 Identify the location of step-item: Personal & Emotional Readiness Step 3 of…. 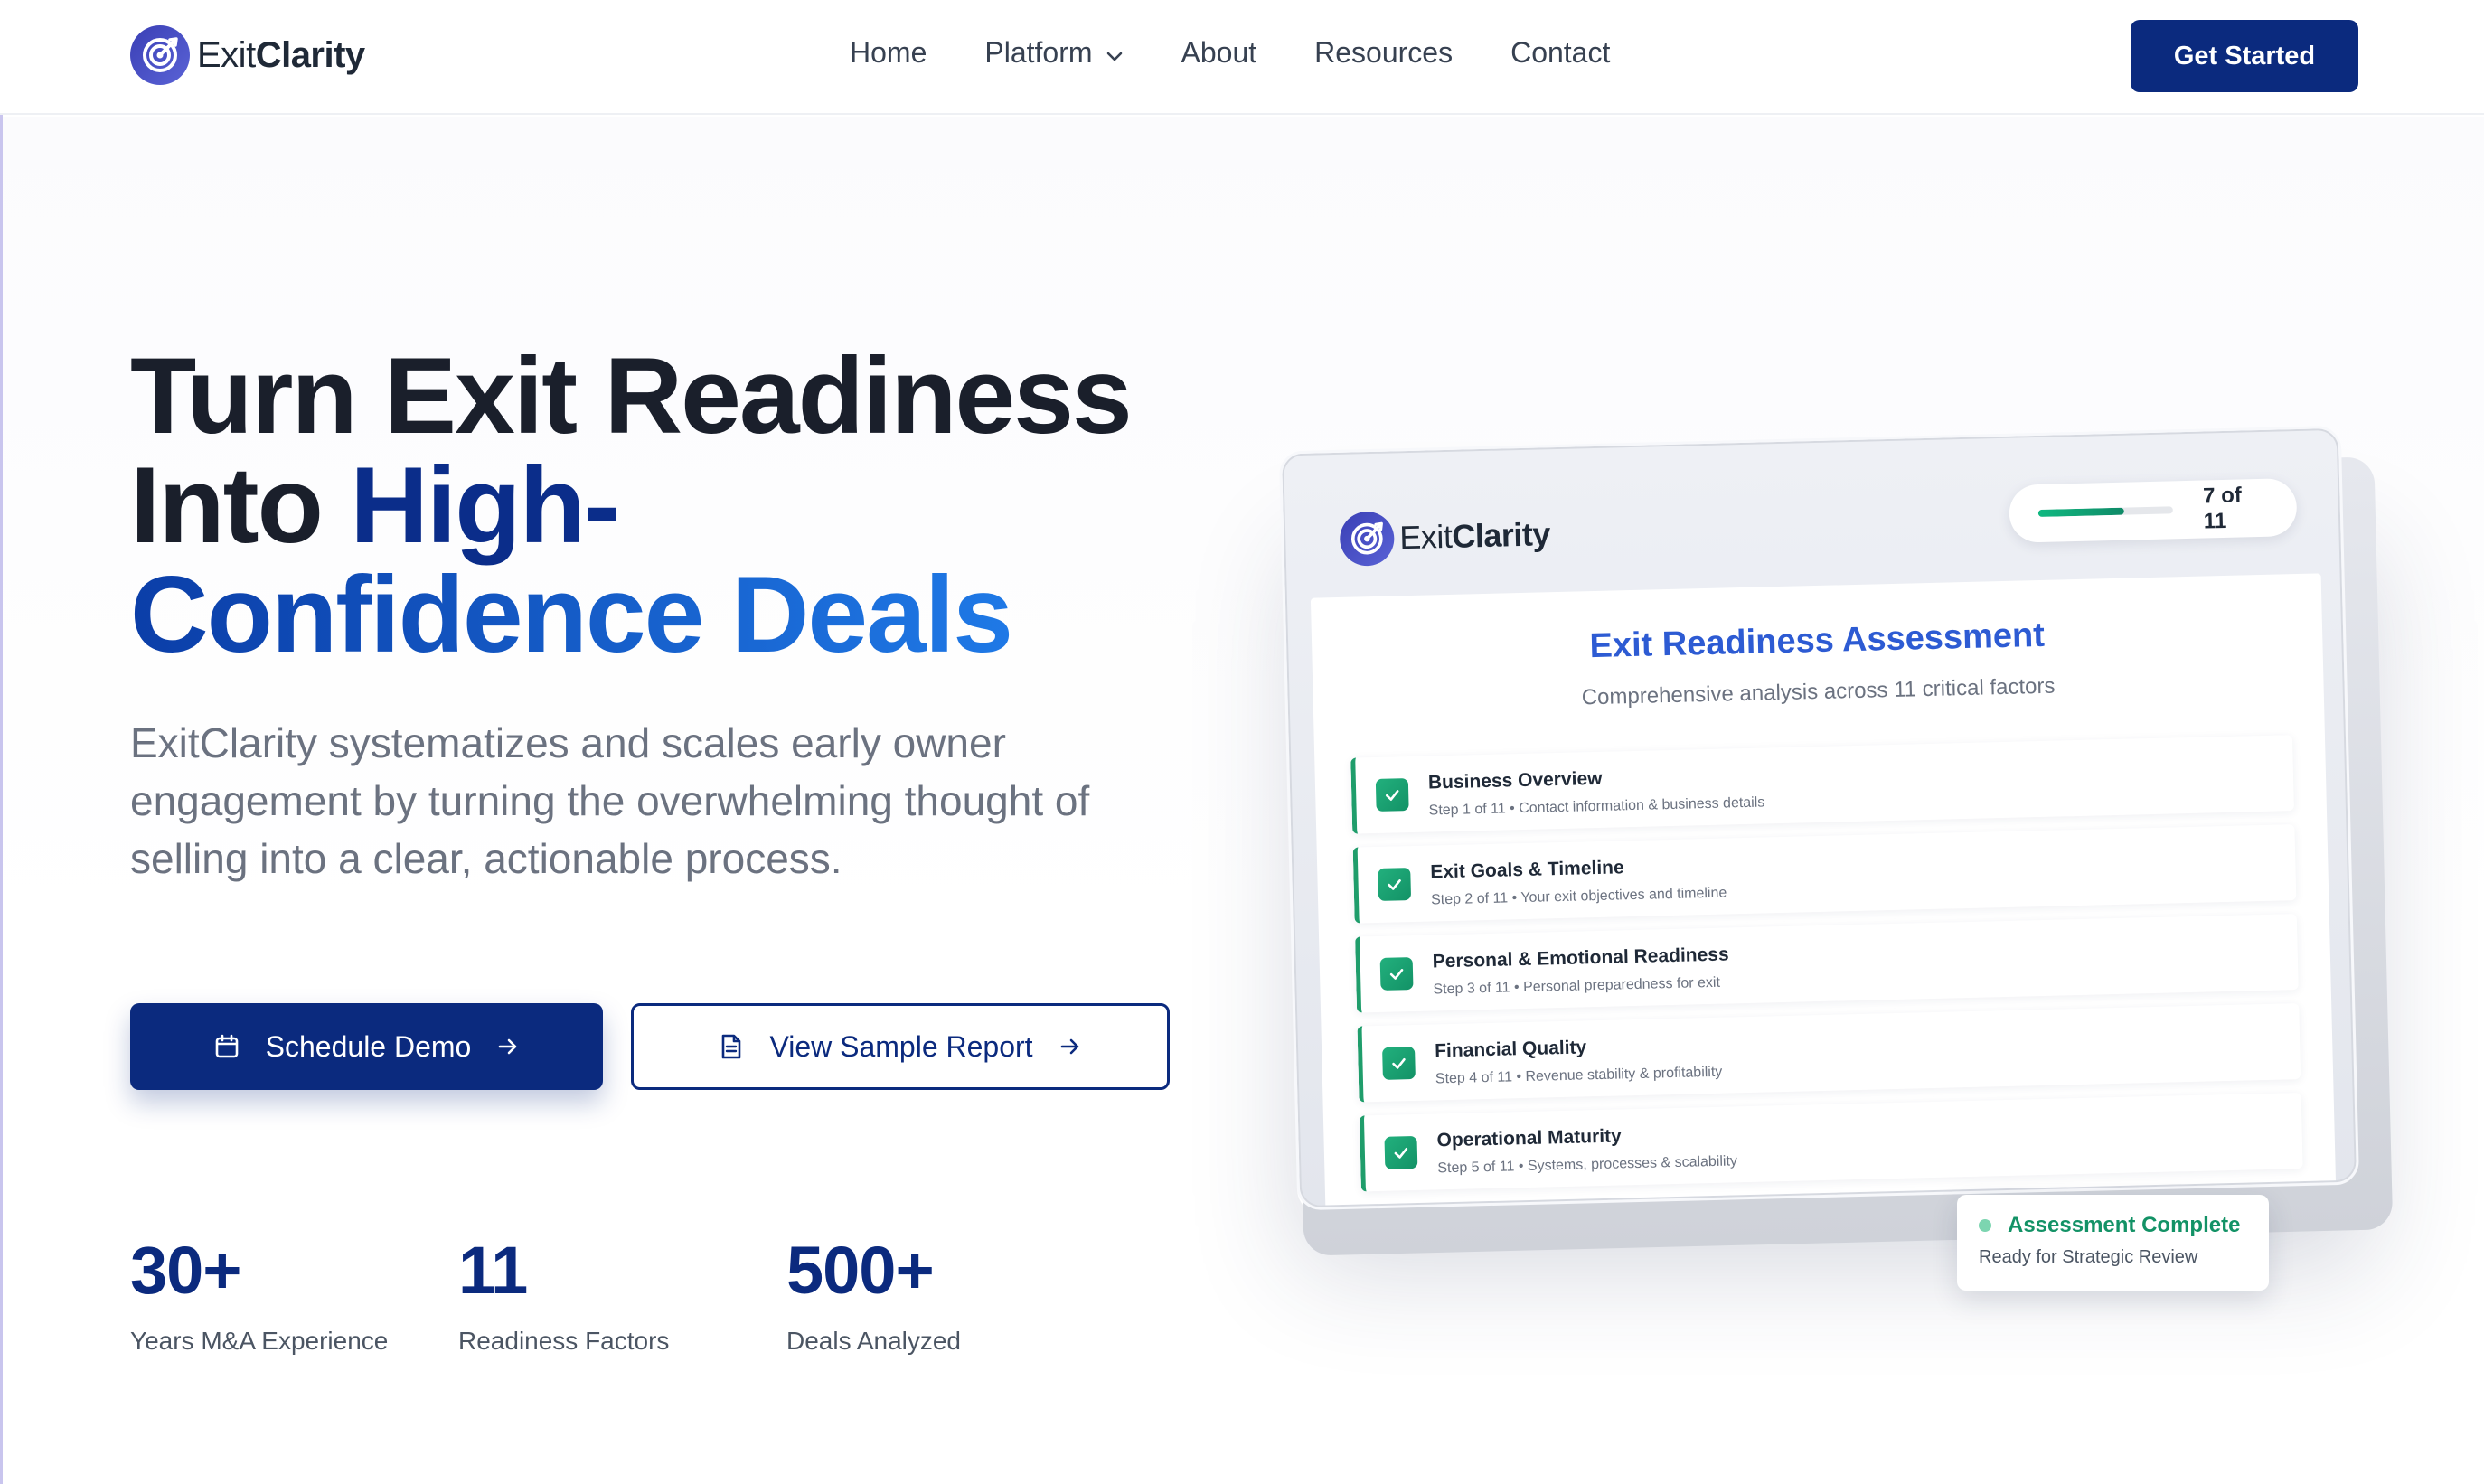
(1827, 964).